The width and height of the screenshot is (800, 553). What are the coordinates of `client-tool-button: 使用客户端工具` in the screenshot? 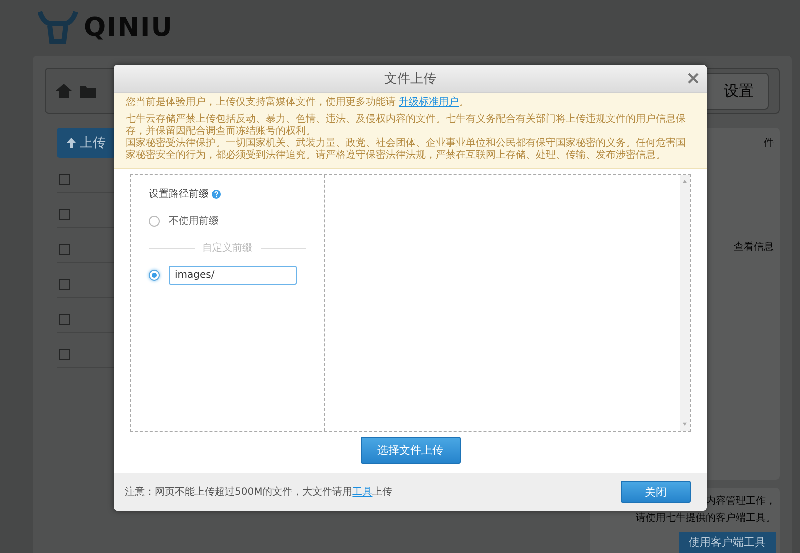 It's located at (727, 542).